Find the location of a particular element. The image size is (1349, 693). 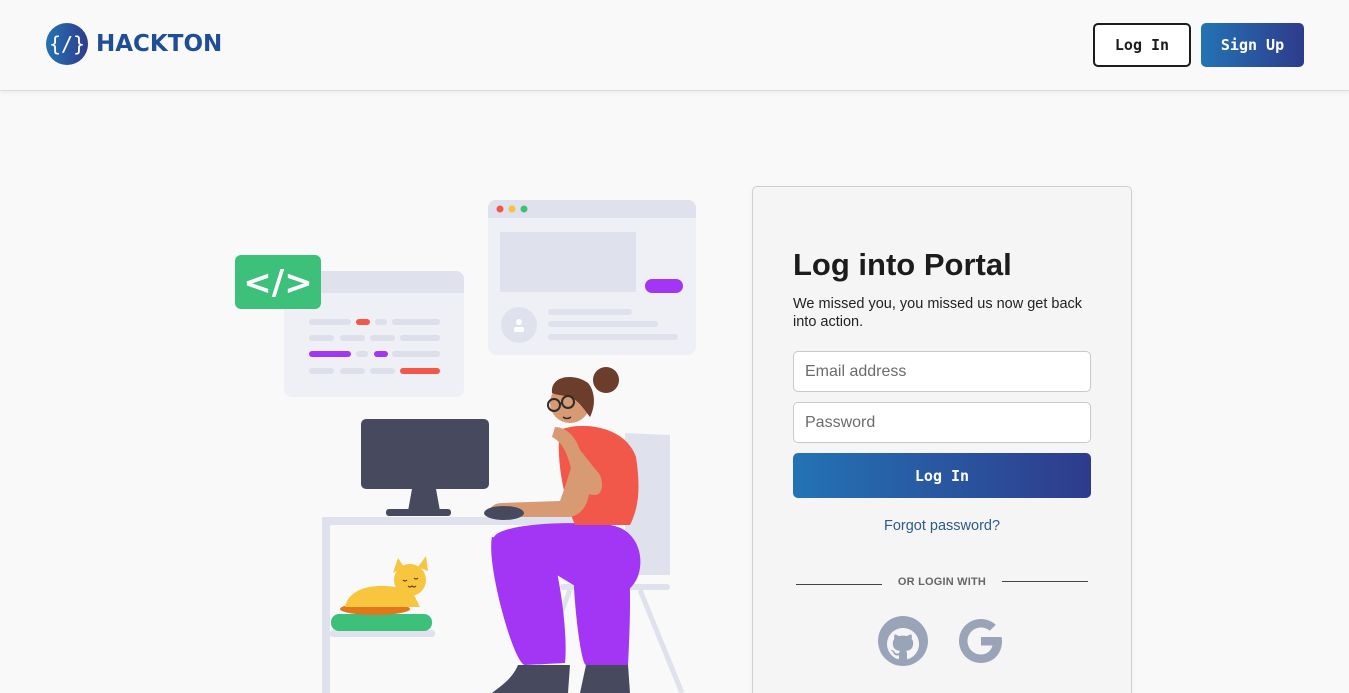

forgot-password-link: Forgot password? is located at coordinates (942, 526).